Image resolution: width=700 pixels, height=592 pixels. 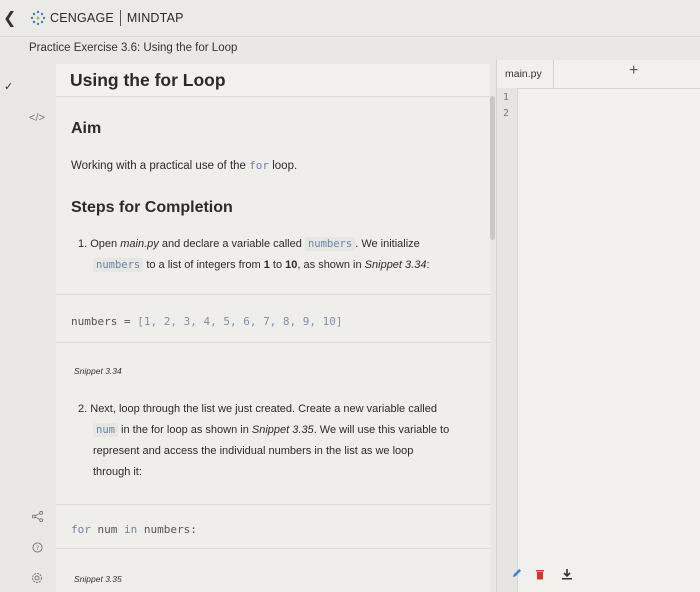 What do you see at coordinates (9, 87) in the screenshot?
I see `checkmark-icon: ✓` at bounding box center [9, 87].